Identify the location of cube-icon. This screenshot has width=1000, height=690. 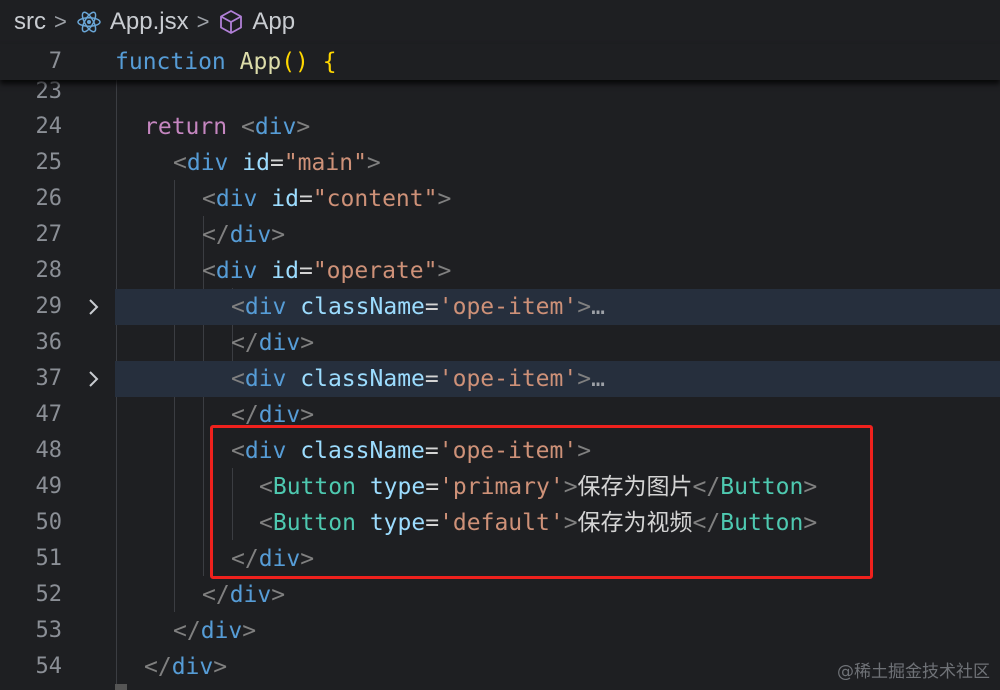
(231, 22).